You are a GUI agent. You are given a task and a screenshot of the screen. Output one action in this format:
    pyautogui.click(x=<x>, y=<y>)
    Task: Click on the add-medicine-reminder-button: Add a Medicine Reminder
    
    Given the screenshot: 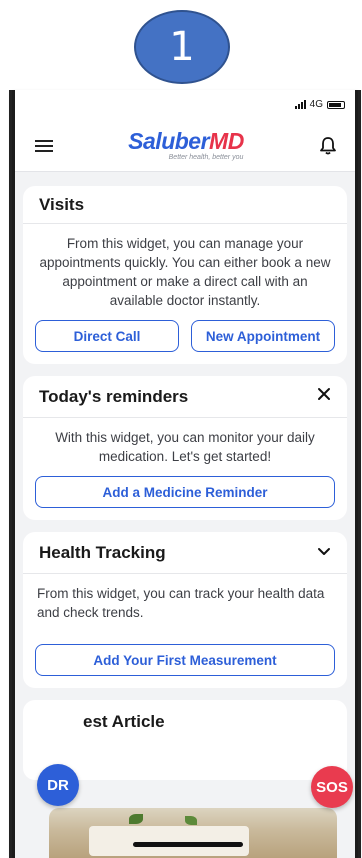 What is the action you would take?
    pyautogui.click(x=185, y=492)
    